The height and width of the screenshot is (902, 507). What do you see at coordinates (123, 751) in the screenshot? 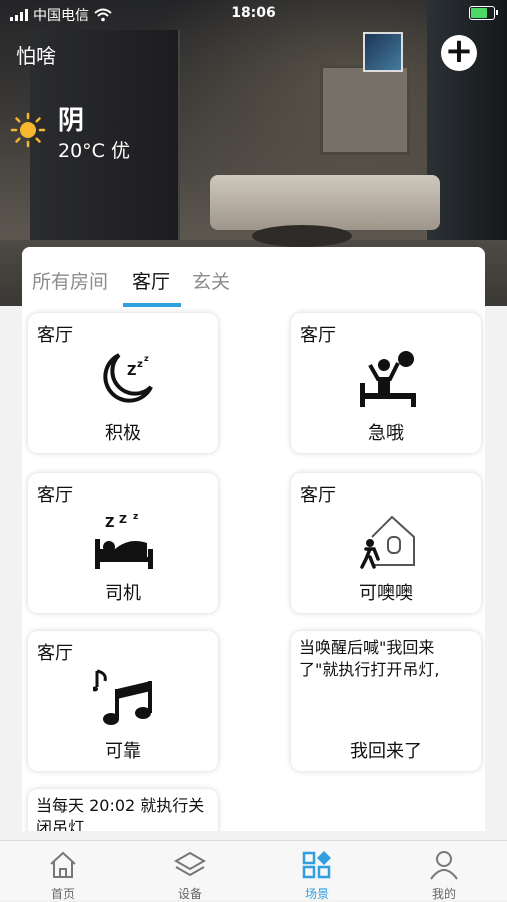
I see `scene-name: 可靠` at bounding box center [123, 751].